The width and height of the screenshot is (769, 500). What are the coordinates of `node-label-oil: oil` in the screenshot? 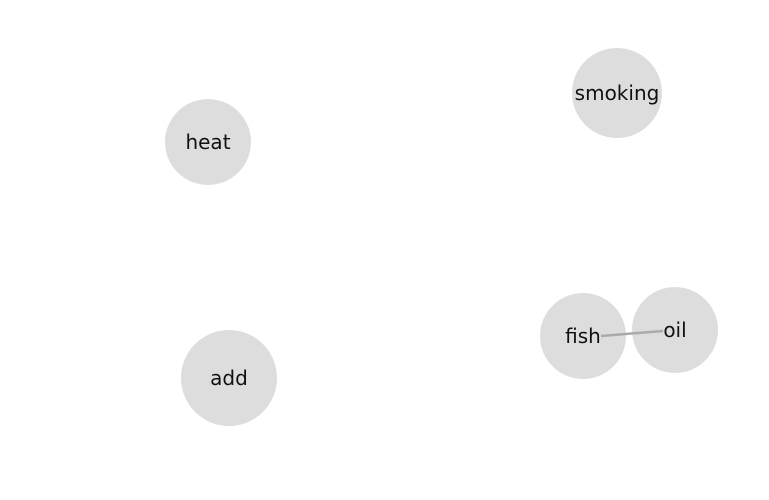 It's located at (674, 330).